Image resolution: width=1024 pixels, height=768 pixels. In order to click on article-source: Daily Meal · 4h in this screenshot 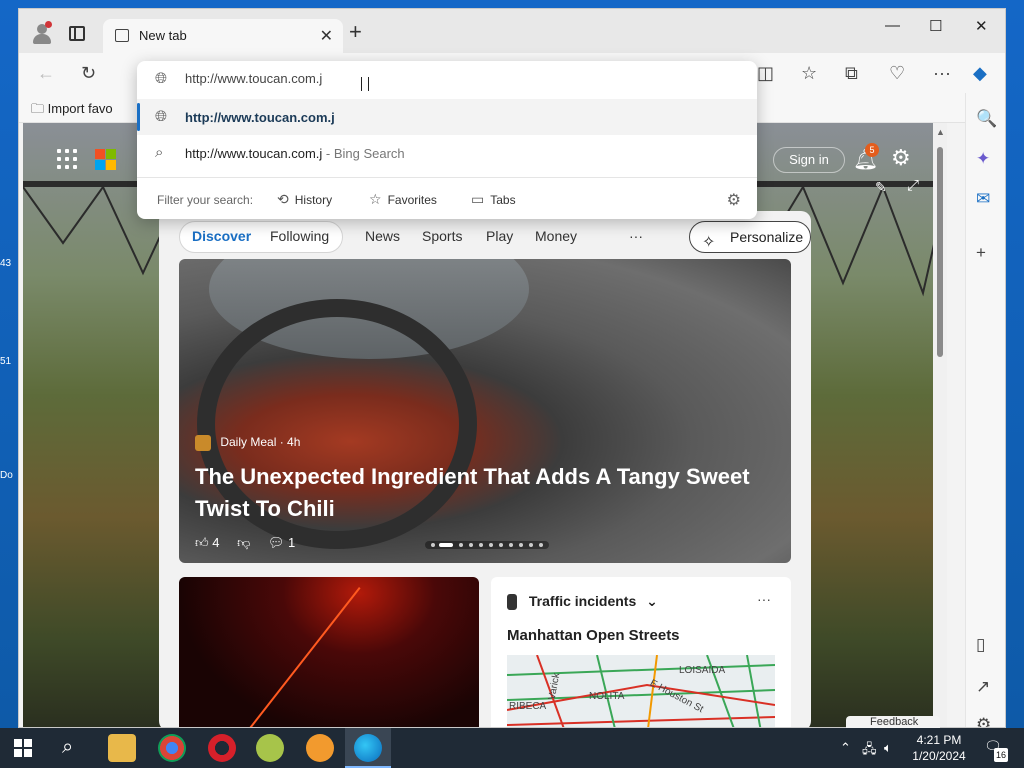, I will do `click(247, 443)`.